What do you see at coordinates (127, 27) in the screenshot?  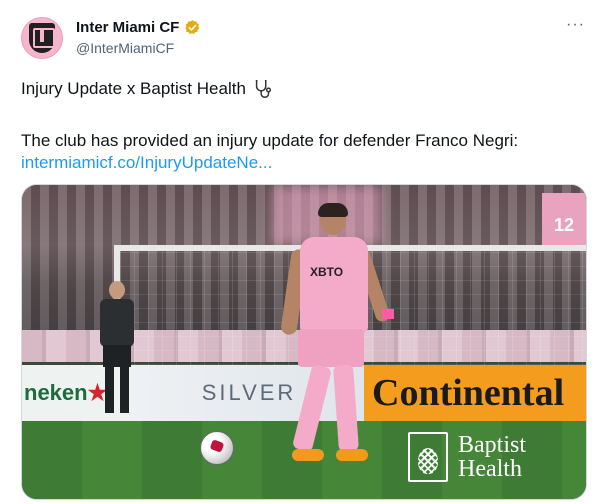 I see `display-name: Inter Miami CF` at bounding box center [127, 27].